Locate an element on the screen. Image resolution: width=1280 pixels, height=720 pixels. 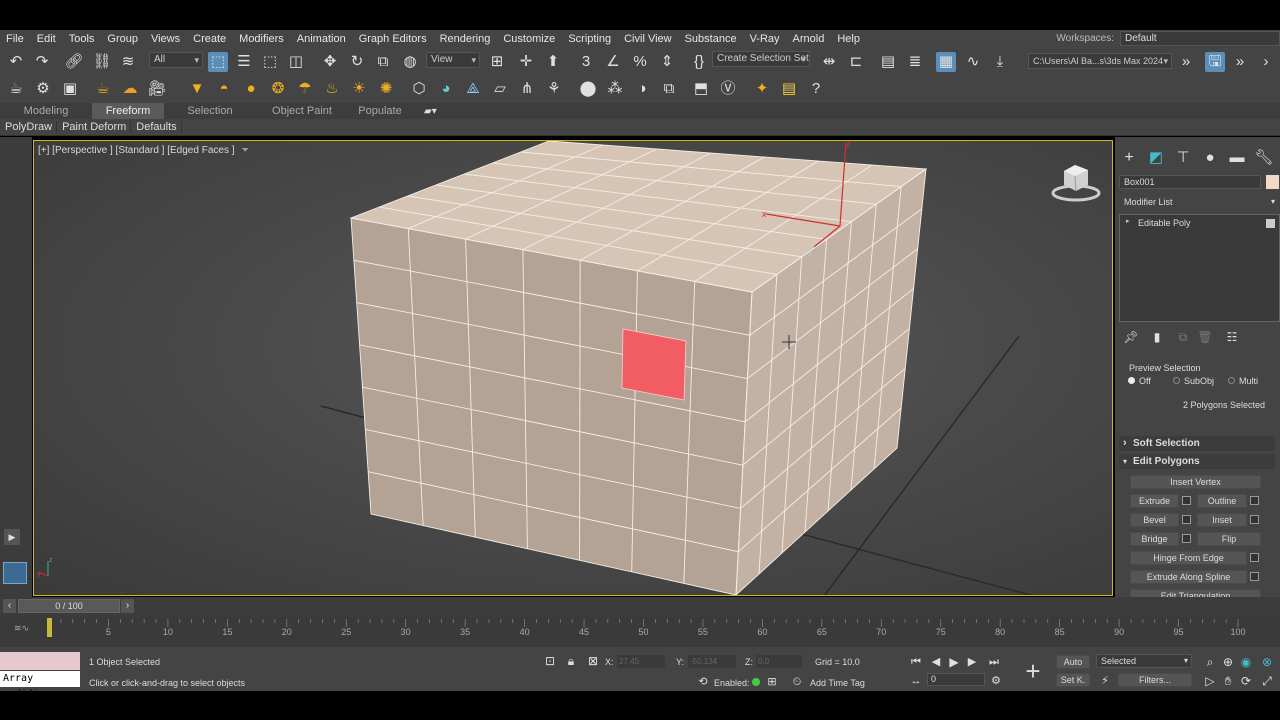
render-setup-icon: ⚙︎ is located at coordinates (43, 89).